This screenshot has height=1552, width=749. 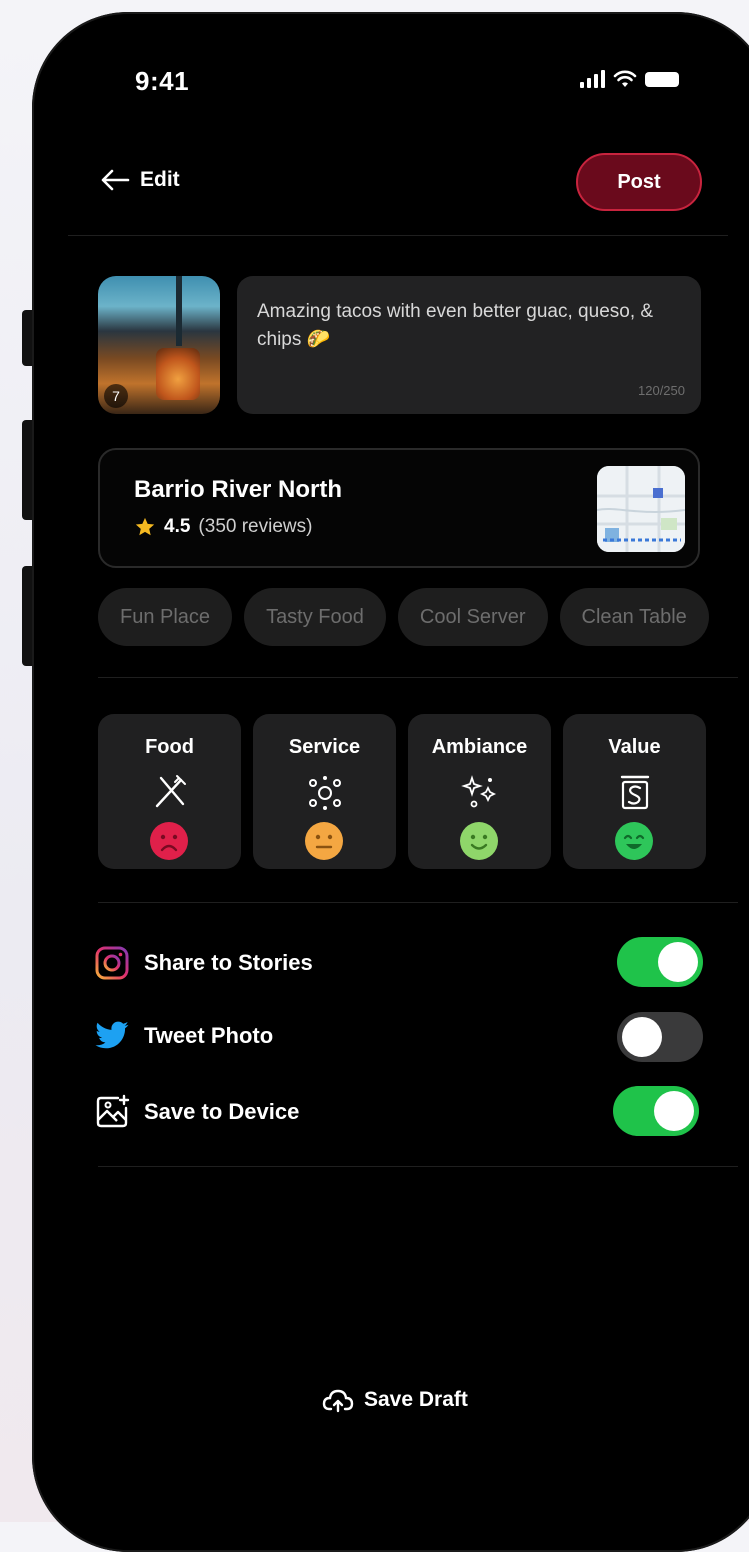 What do you see at coordinates (661, 390) in the screenshot?
I see `caption-char-count: 120/250` at bounding box center [661, 390].